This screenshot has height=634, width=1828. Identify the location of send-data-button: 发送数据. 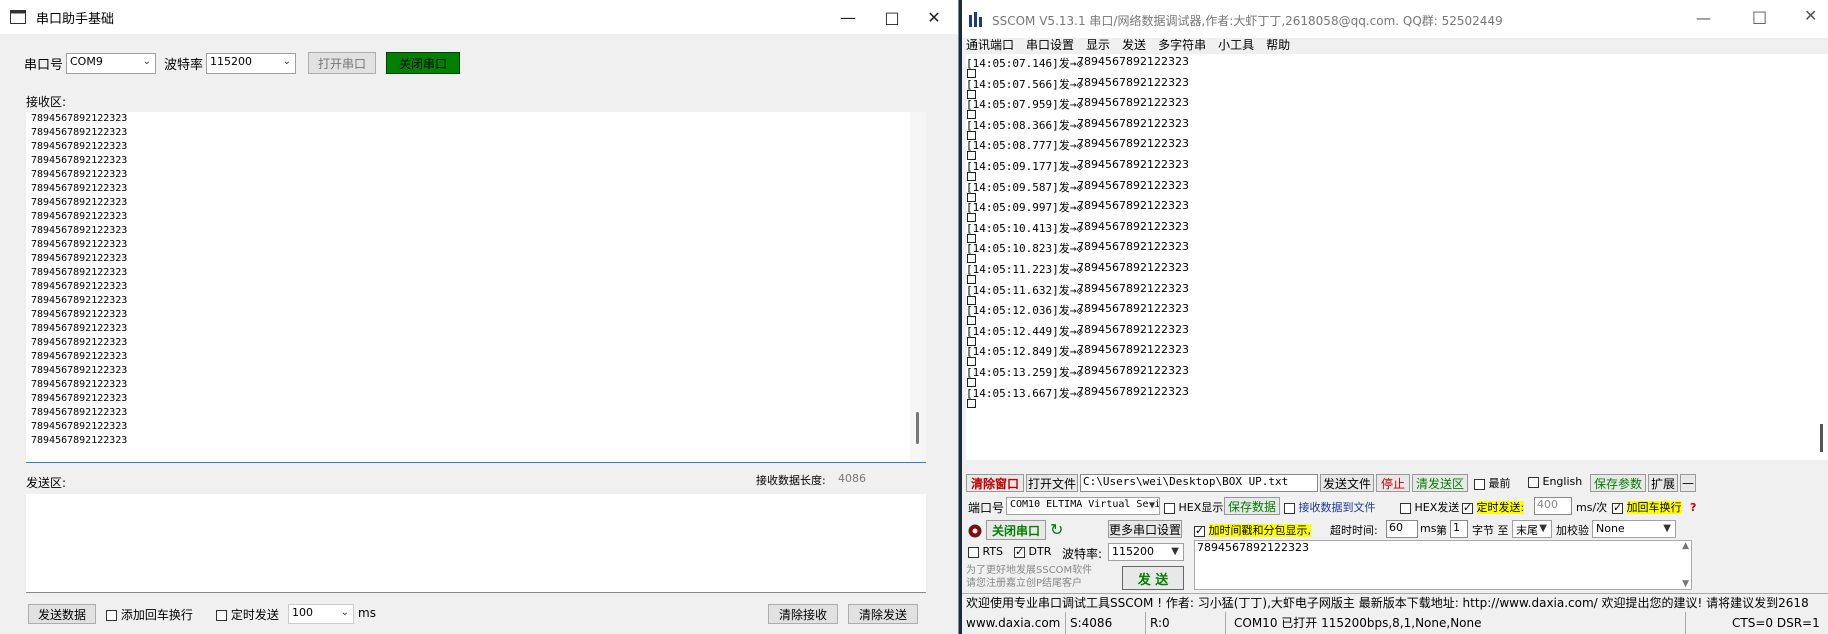
(62, 614).